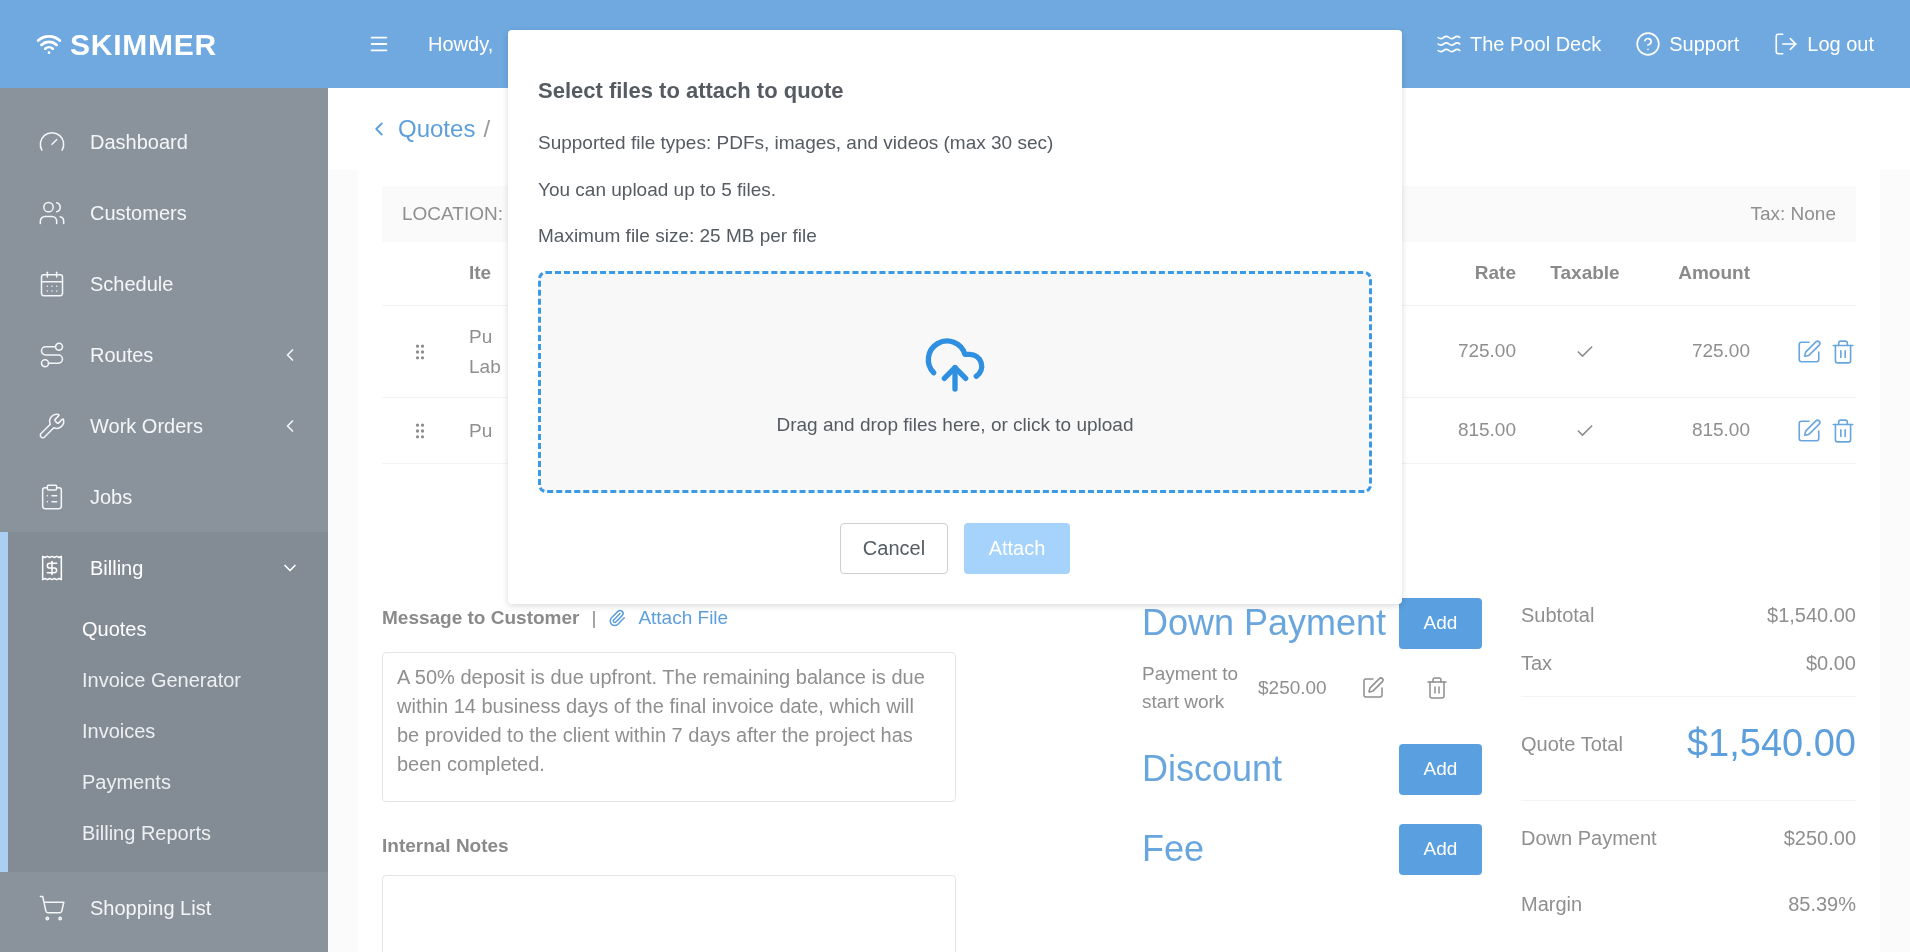 Image resolution: width=1910 pixels, height=952 pixels. Describe the element at coordinates (1519, 44) in the screenshot. I see `header-link: The Pool Deck` at that location.